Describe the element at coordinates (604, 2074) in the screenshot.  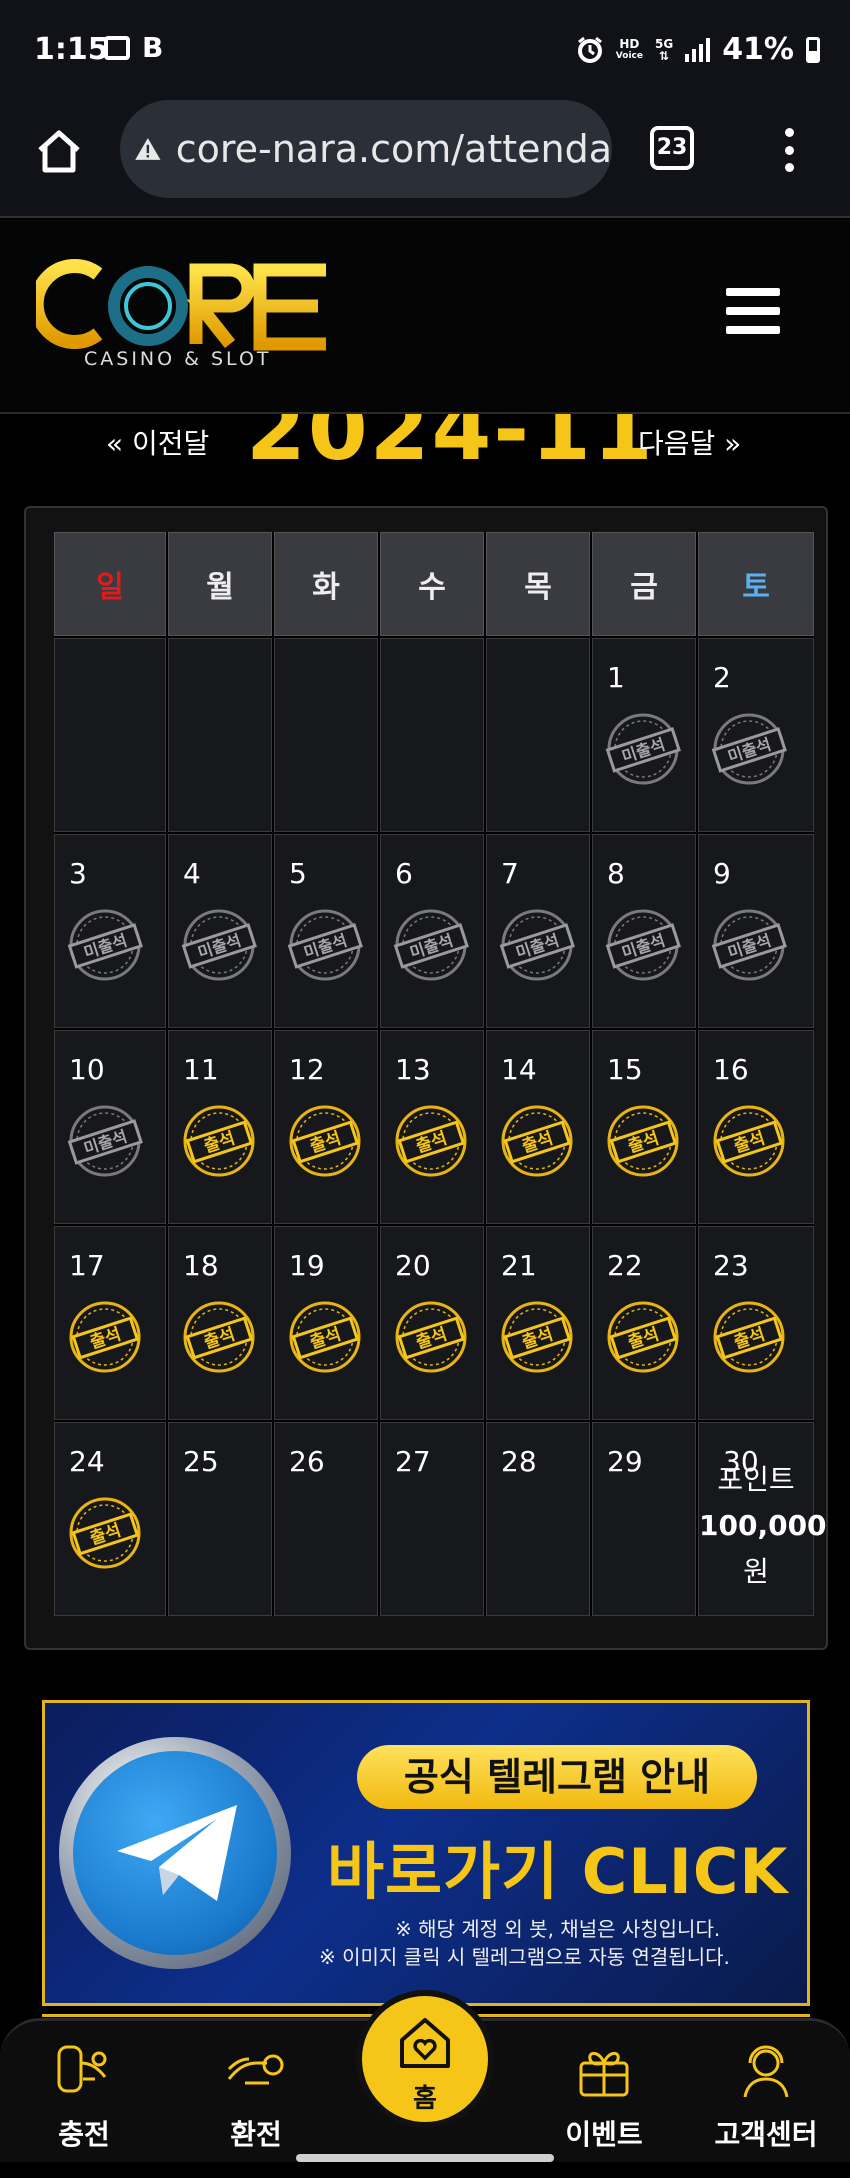
I see `gift-icon` at that location.